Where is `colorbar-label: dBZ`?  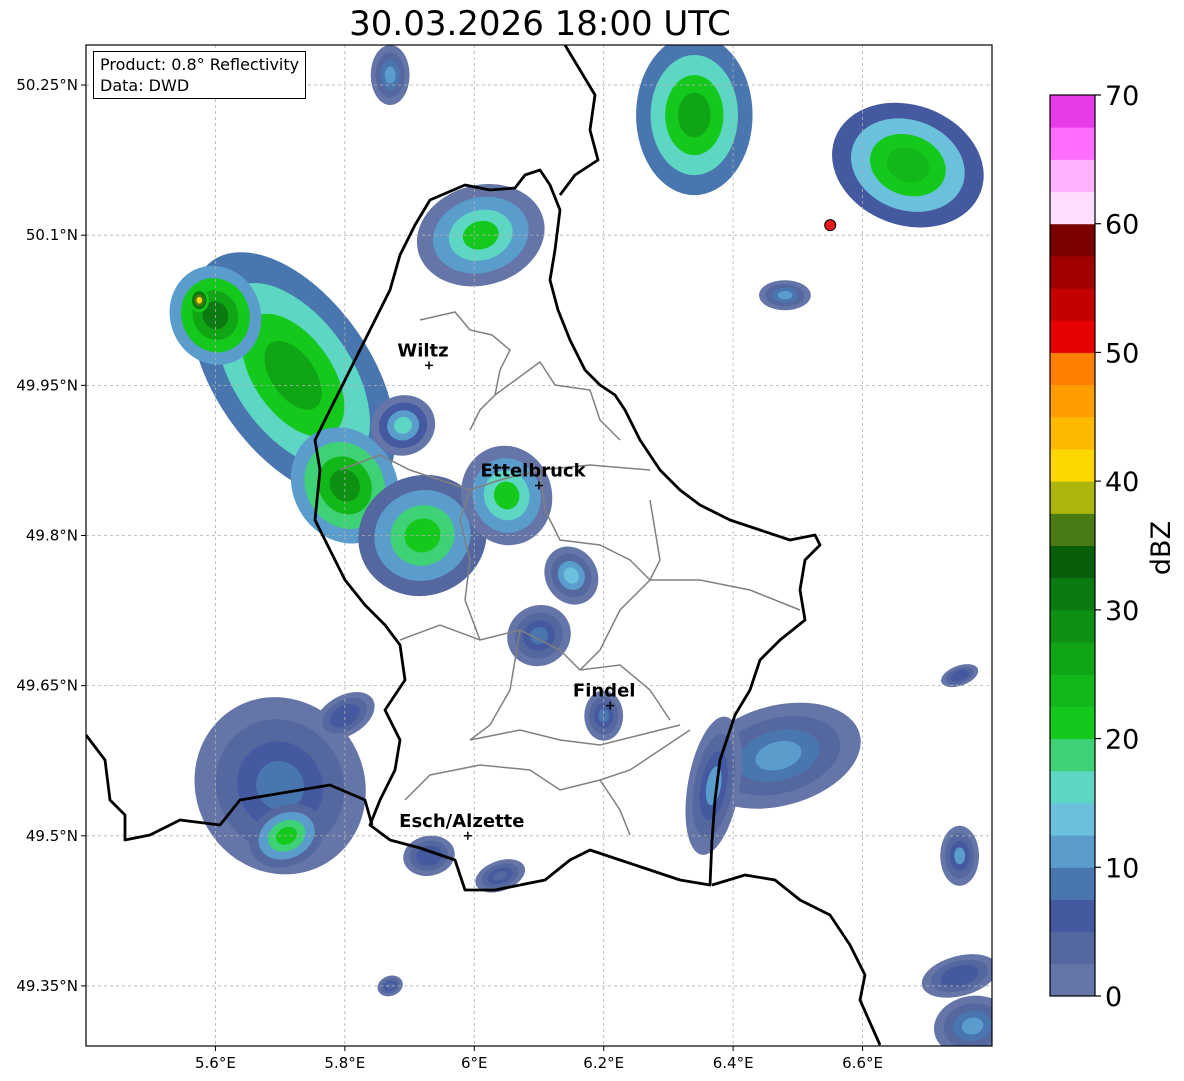
colorbar-label: dBZ is located at coordinates (1161, 548).